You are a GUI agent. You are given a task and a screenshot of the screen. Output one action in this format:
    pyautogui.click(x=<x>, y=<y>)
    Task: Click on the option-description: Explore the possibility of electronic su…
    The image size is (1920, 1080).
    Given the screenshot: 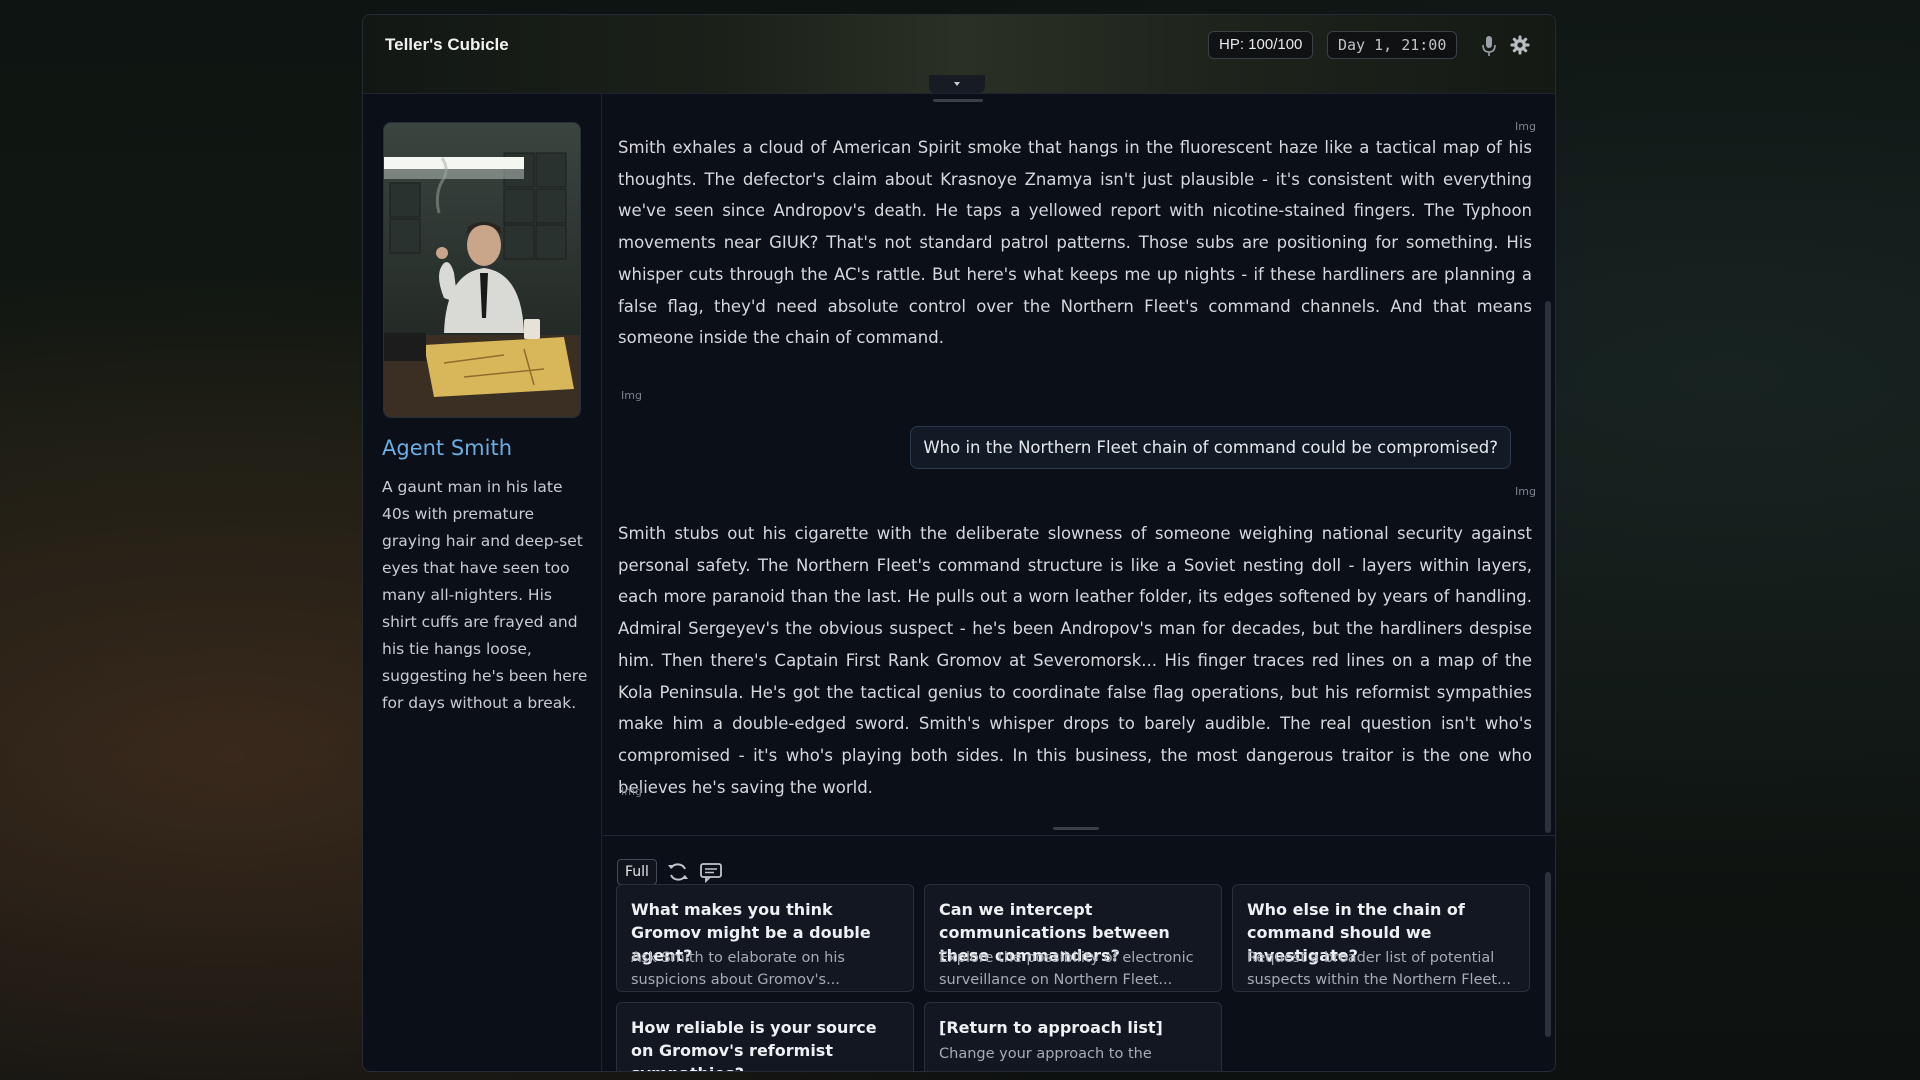 What is the action you would take?
    pyautogui.click(x=1066, y=969)
    